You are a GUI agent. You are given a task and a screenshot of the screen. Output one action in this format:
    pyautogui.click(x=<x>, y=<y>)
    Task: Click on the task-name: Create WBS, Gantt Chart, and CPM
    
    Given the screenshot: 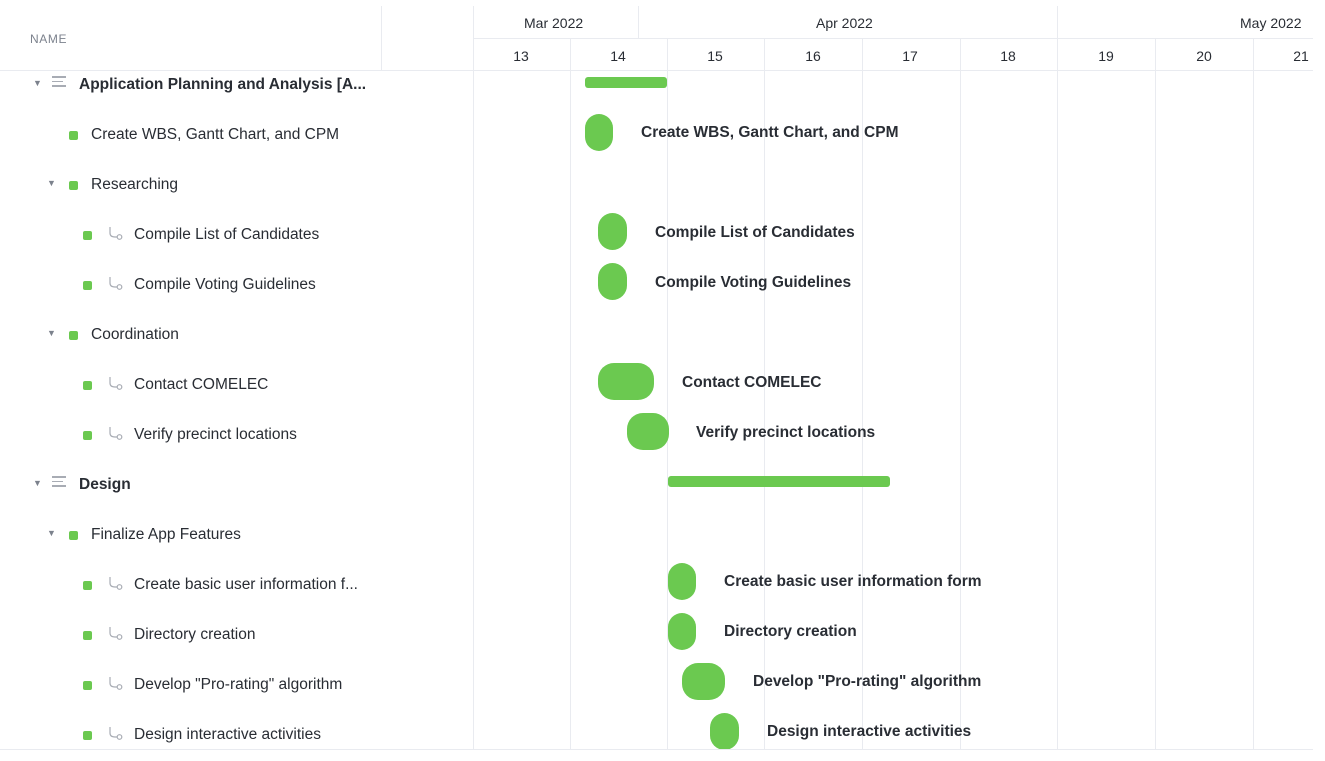 What is the action you would take?
    pyautogui.click(x=215, y=135)
    